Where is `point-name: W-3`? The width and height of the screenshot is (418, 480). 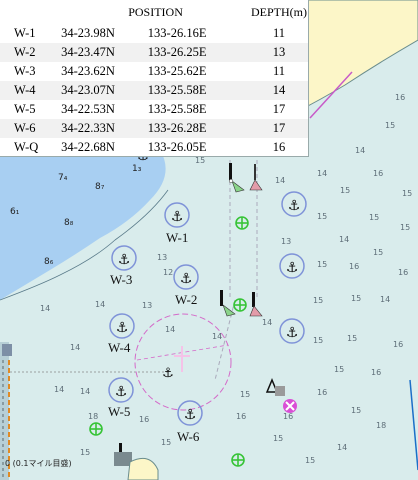 point-name: W-3 is located at coordinates (25, 71).